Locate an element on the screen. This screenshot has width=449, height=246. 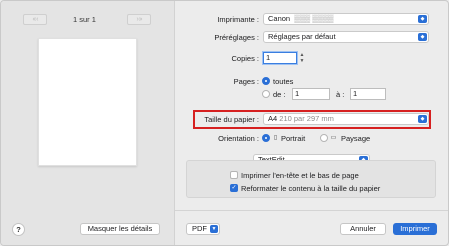
chevron-down-icon: ▼ is located at coordinates (214, 229).